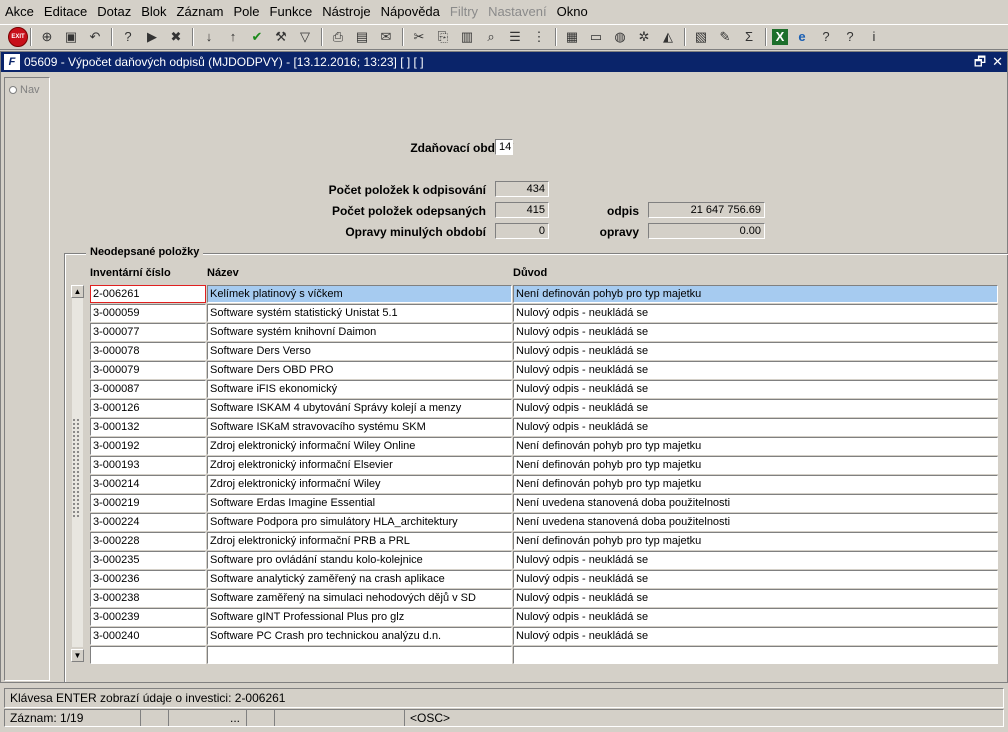 Image resolution: width=1008 pixels, height=732 pixels. What do you see at coordinates (148, 294) in the screenshot?
I see `inventarni-cislo-cell: 2-006261` at bounding box center [148, 294].